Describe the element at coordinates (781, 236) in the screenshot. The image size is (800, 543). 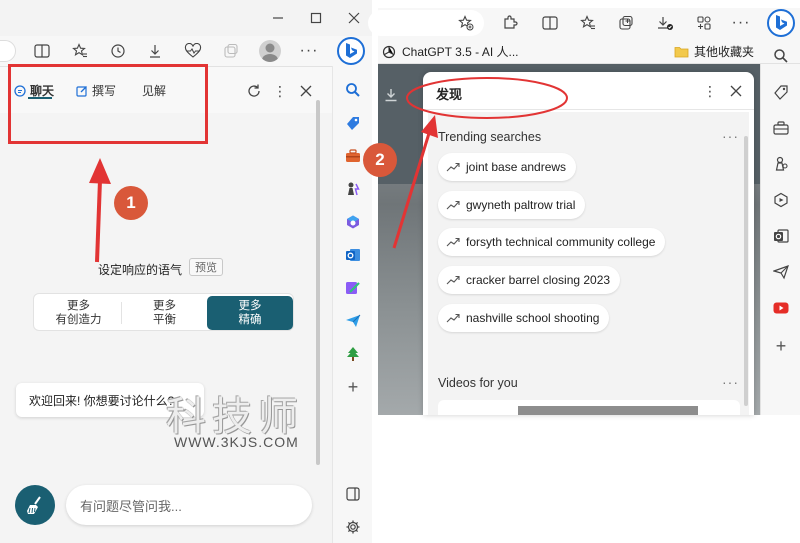
I see `right-sidebar-outlook-button` at that location.